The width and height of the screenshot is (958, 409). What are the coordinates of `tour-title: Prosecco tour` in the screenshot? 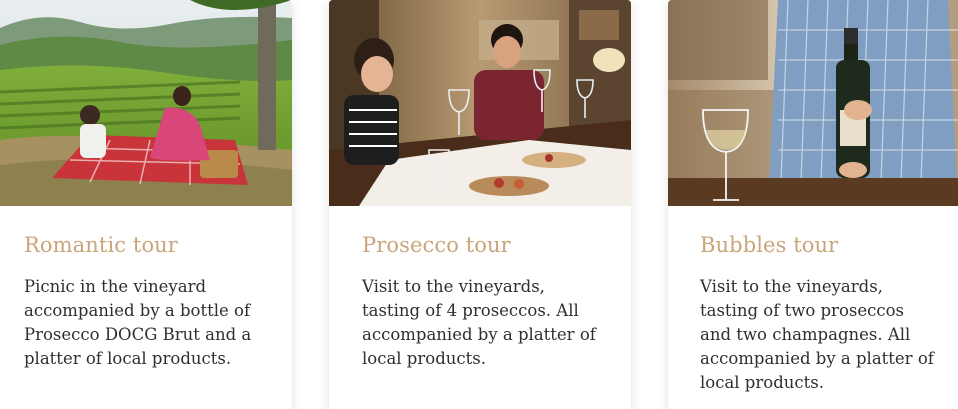 It's located at (496, 245).